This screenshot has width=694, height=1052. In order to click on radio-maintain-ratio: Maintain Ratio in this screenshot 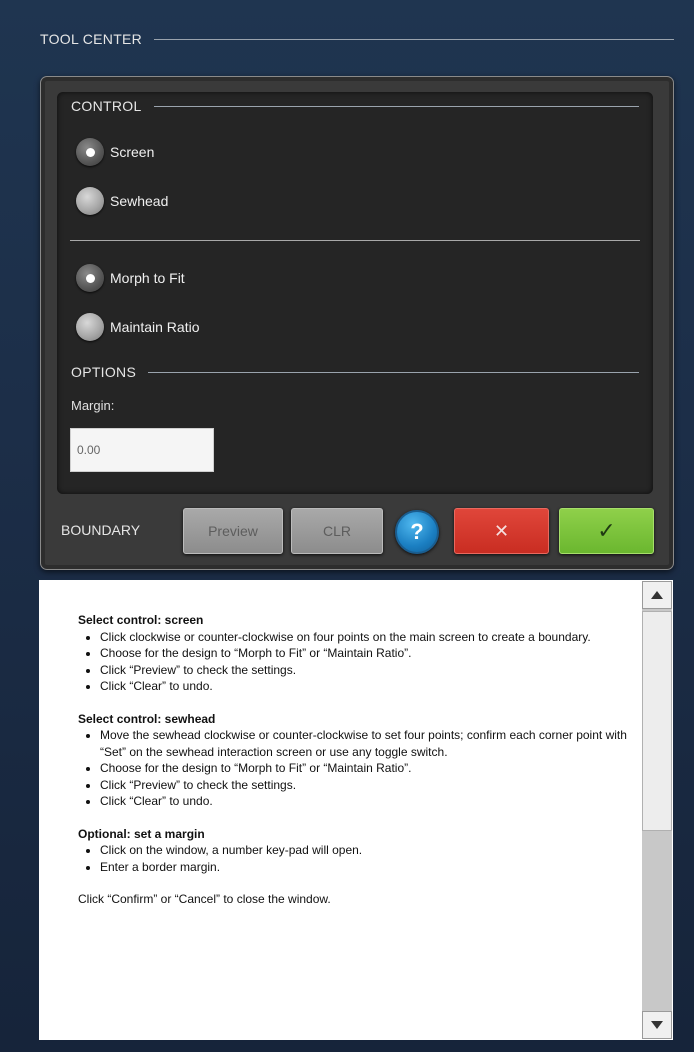, I will do `click(138, 327)`.